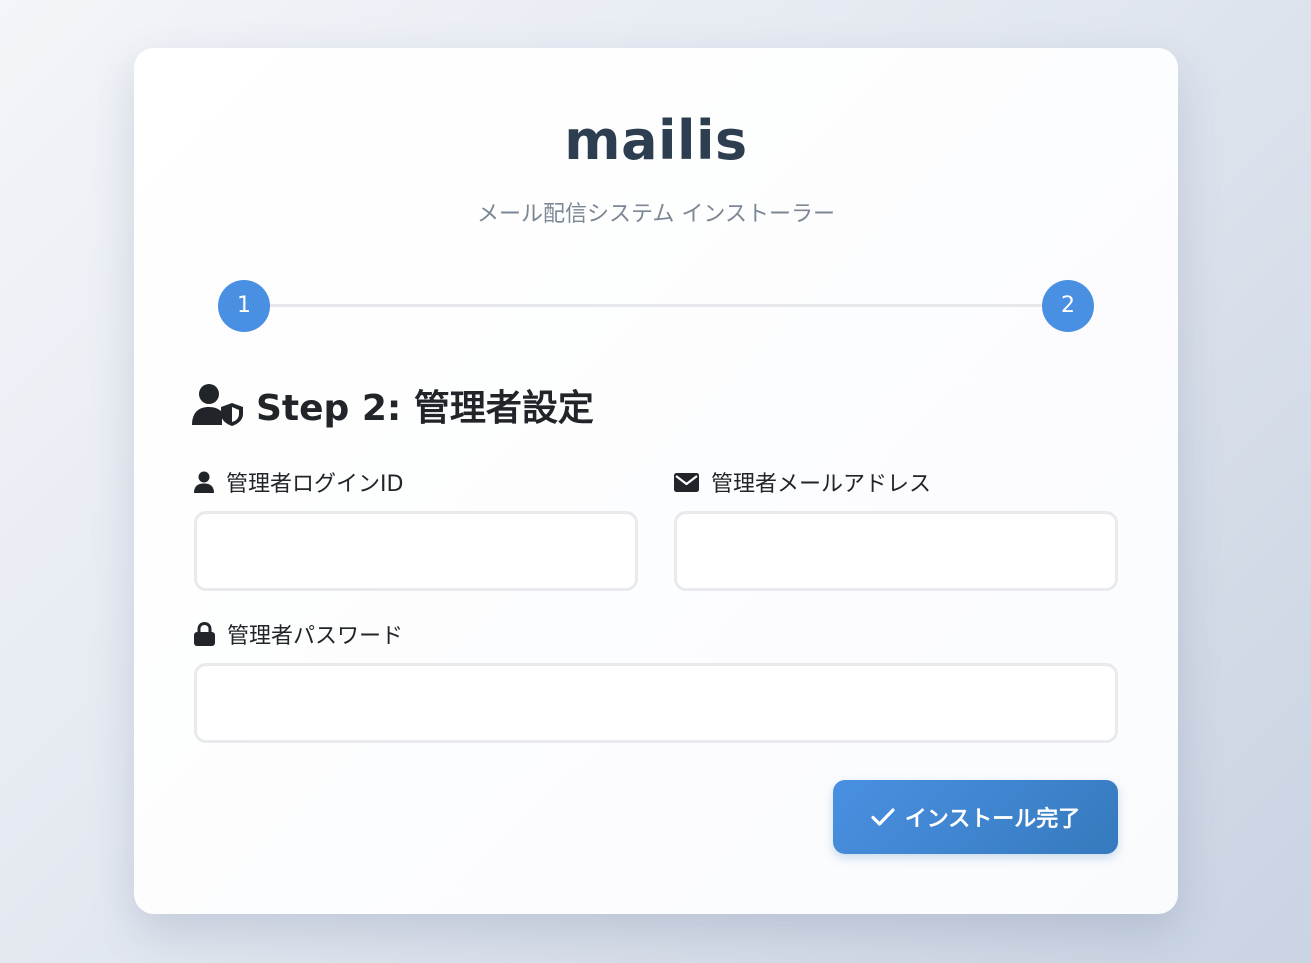  What do you see at coordinates (315, 636) in the screenshot?
I see `password-label-text: 管理者パスワード` at bounding box center [315, 636].